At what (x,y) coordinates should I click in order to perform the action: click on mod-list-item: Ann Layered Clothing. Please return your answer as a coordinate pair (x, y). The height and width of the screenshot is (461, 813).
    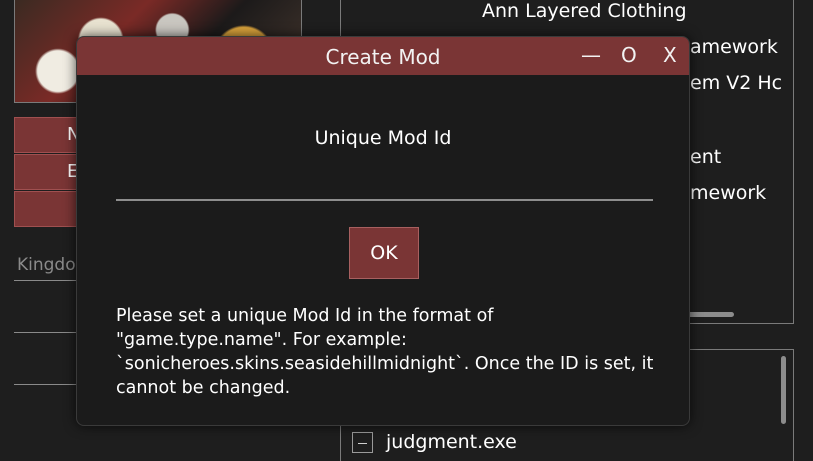
    Looking at the image, I should click on (584, 11).